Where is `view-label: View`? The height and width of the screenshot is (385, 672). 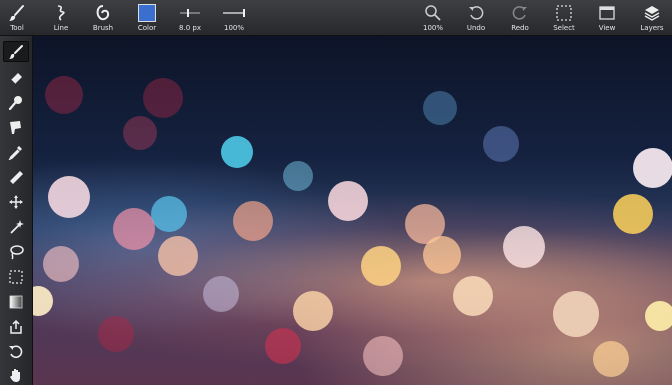 view-label: View is located at coordinates (607, 28).